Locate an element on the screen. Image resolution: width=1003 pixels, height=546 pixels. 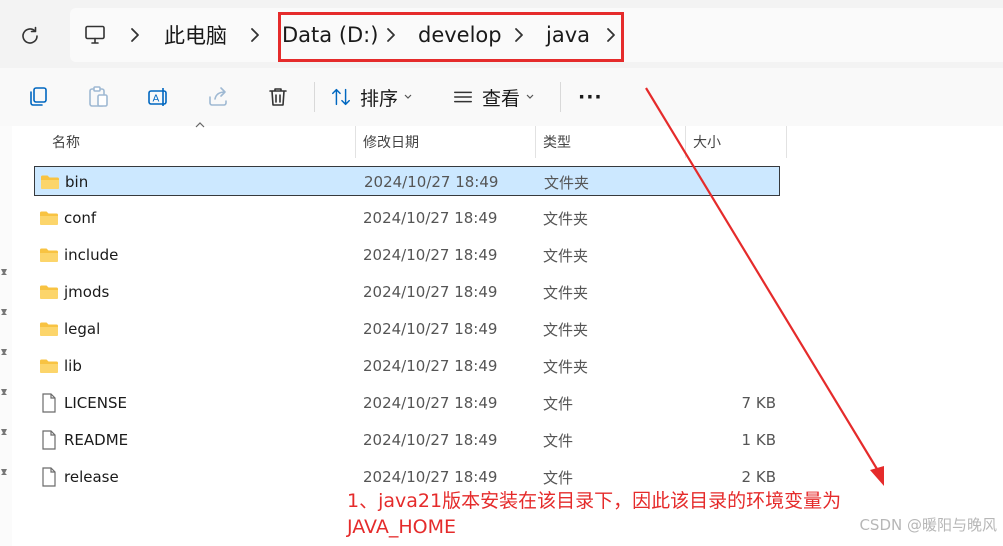
refresh-icon is located at coordinates (30, 36).